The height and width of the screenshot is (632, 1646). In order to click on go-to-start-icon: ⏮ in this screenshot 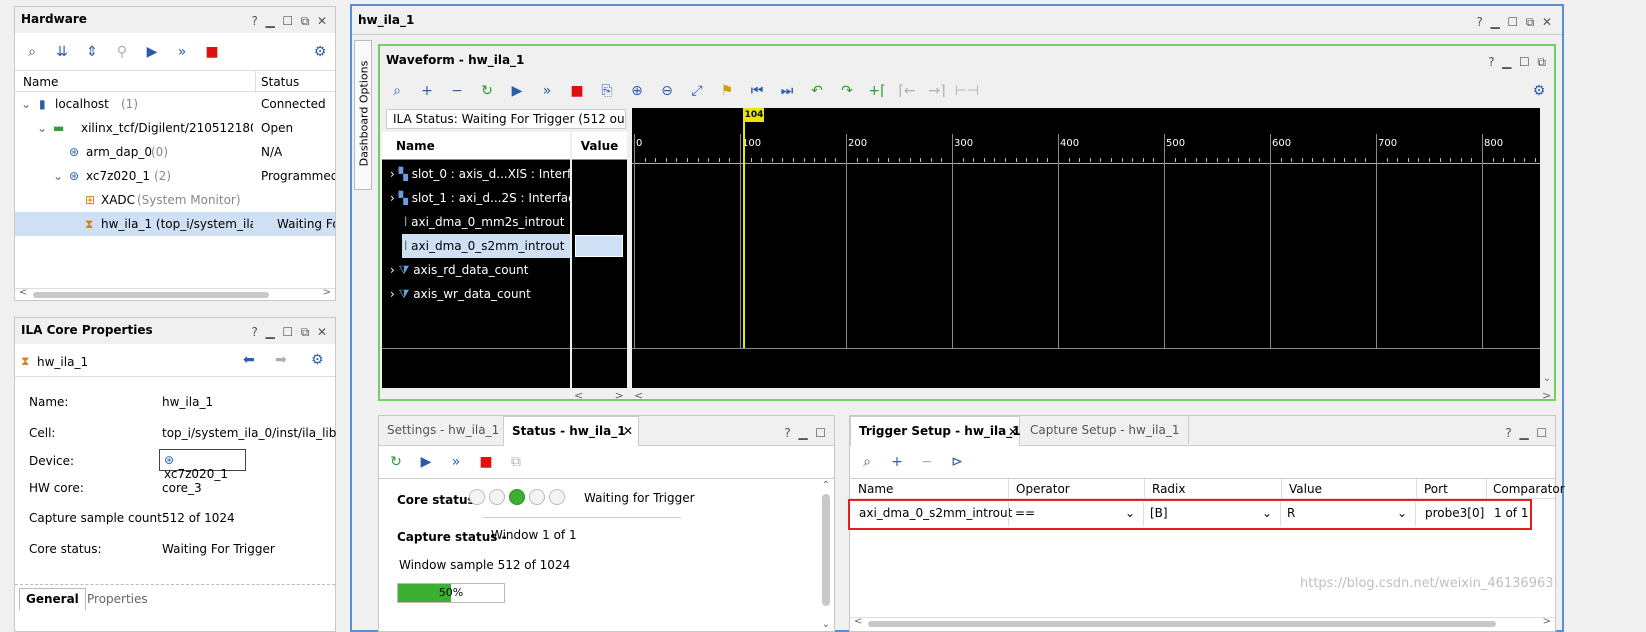, I will do `click(757, 91)`.